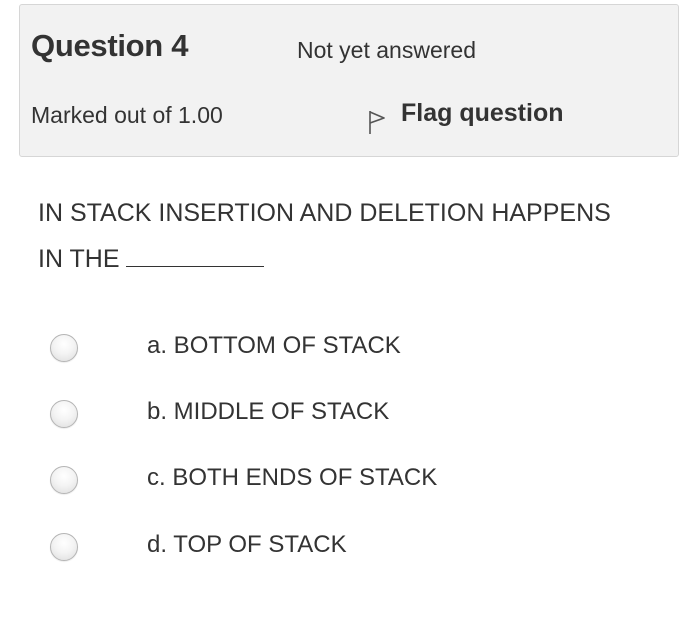  Describe the element at coordinates (79, 259) in the screenshot. I see `question-text-line-2-text: IN THE` at that location.